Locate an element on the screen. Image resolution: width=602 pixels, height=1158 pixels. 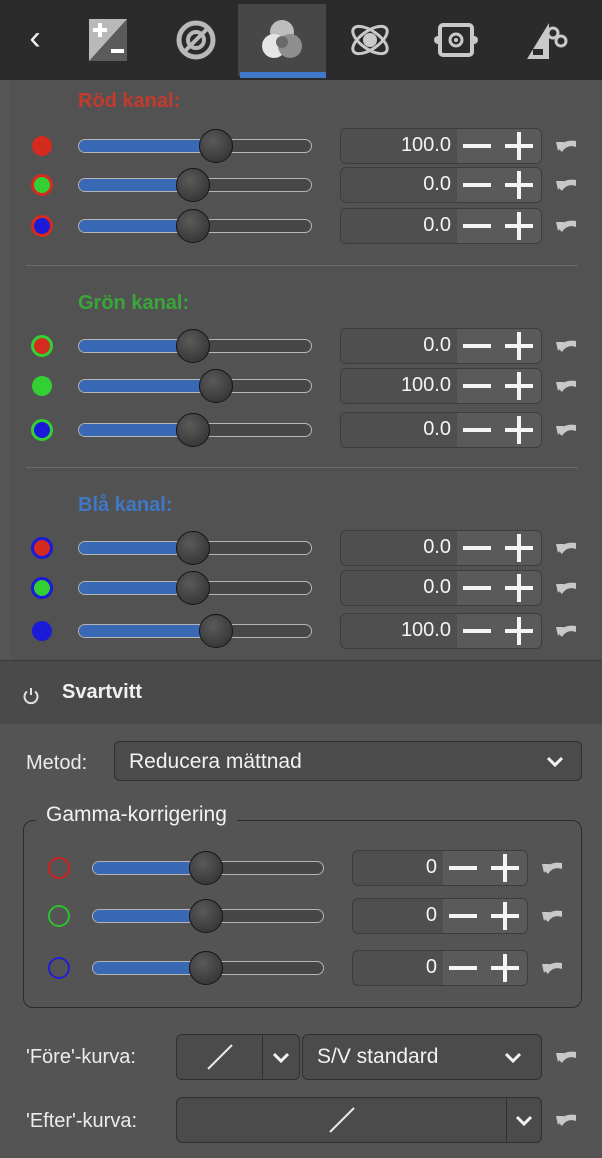
red-from-red-value: 100.0 is located at coordinates (425, 145).